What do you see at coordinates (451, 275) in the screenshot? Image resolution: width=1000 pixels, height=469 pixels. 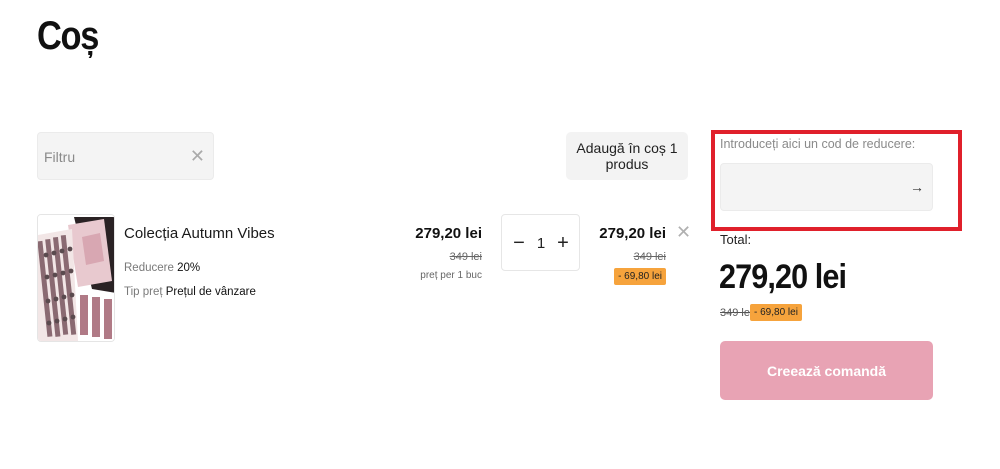 I see `unit-price-note: preț per 1 buc` at bounding box center [451, 275].